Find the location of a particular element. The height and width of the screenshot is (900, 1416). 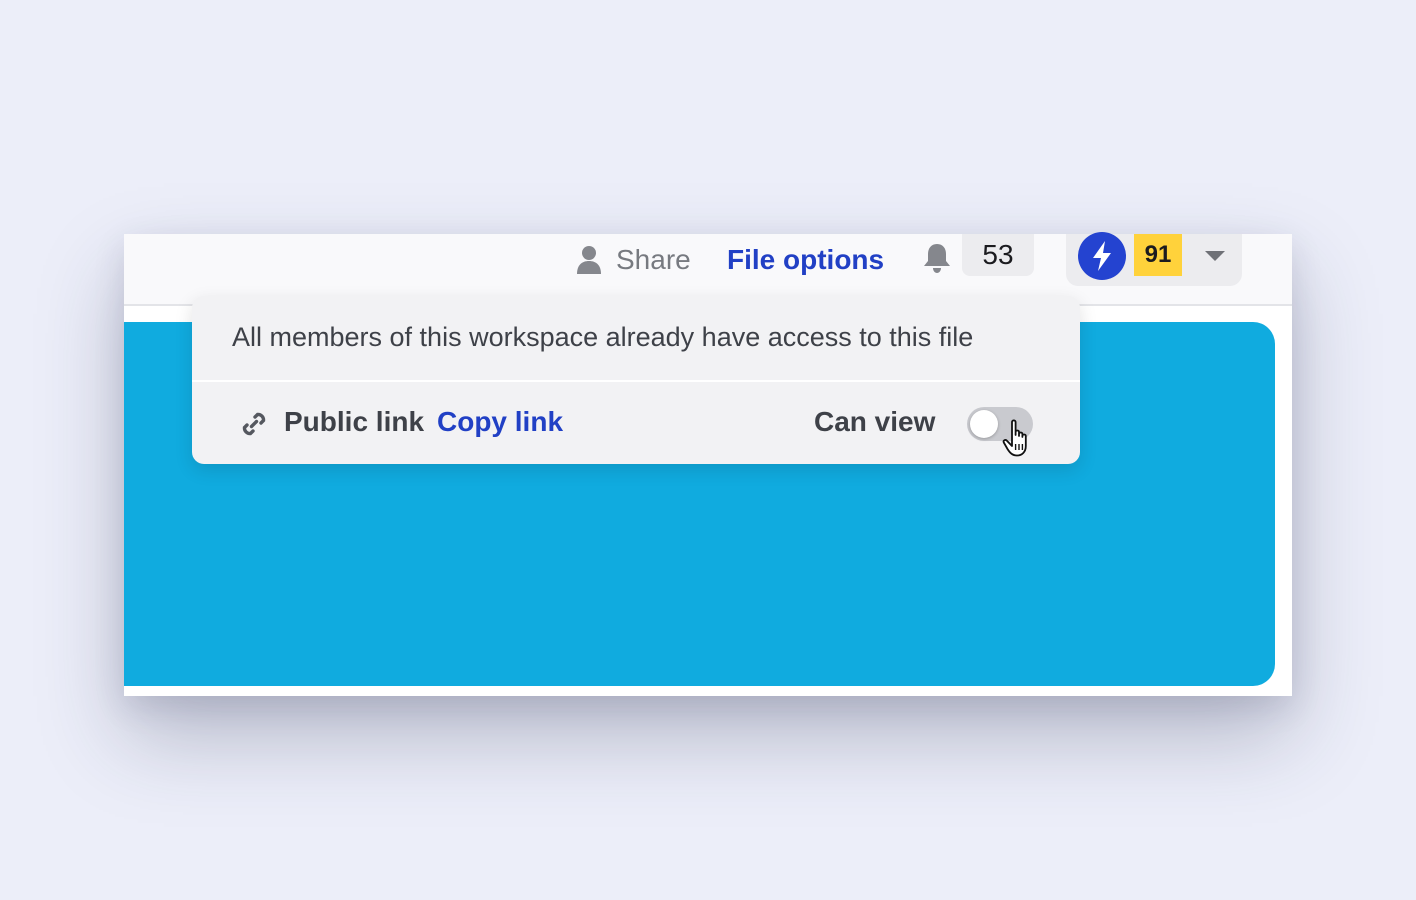

copy-link-button: Copy link is located at coordinates (500, 422).